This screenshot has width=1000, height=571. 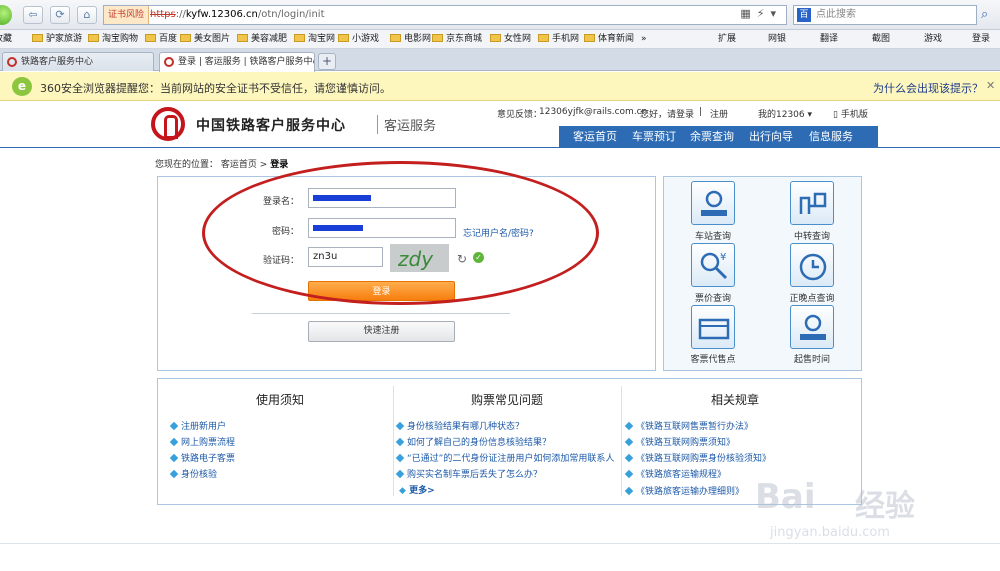 I want to click on search-input: 百 点此搜索, so click(x=885, y=15).